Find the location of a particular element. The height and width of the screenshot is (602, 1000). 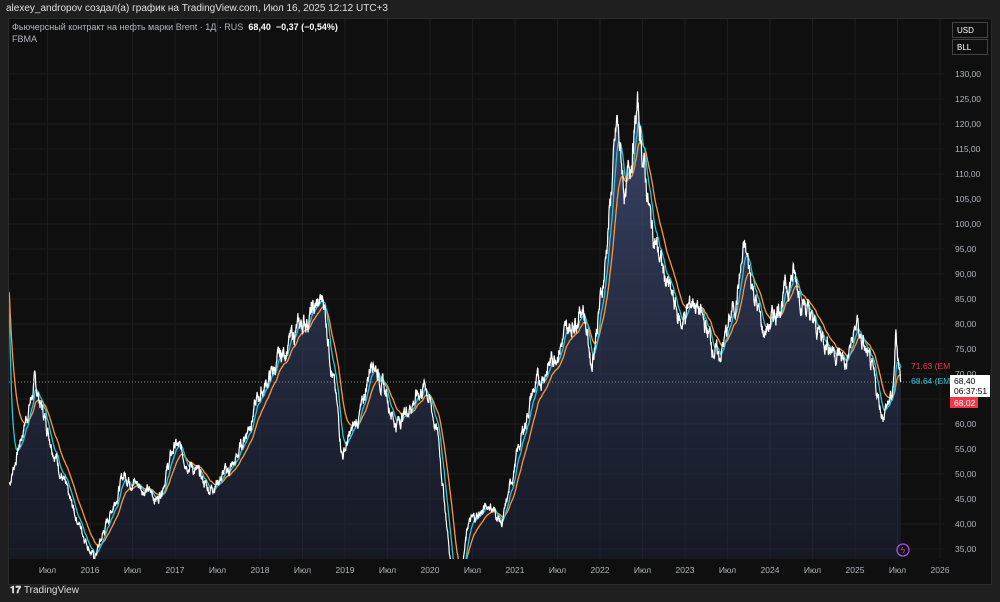

y-tick-label: 40,00 is located at coordinates (966, 524).